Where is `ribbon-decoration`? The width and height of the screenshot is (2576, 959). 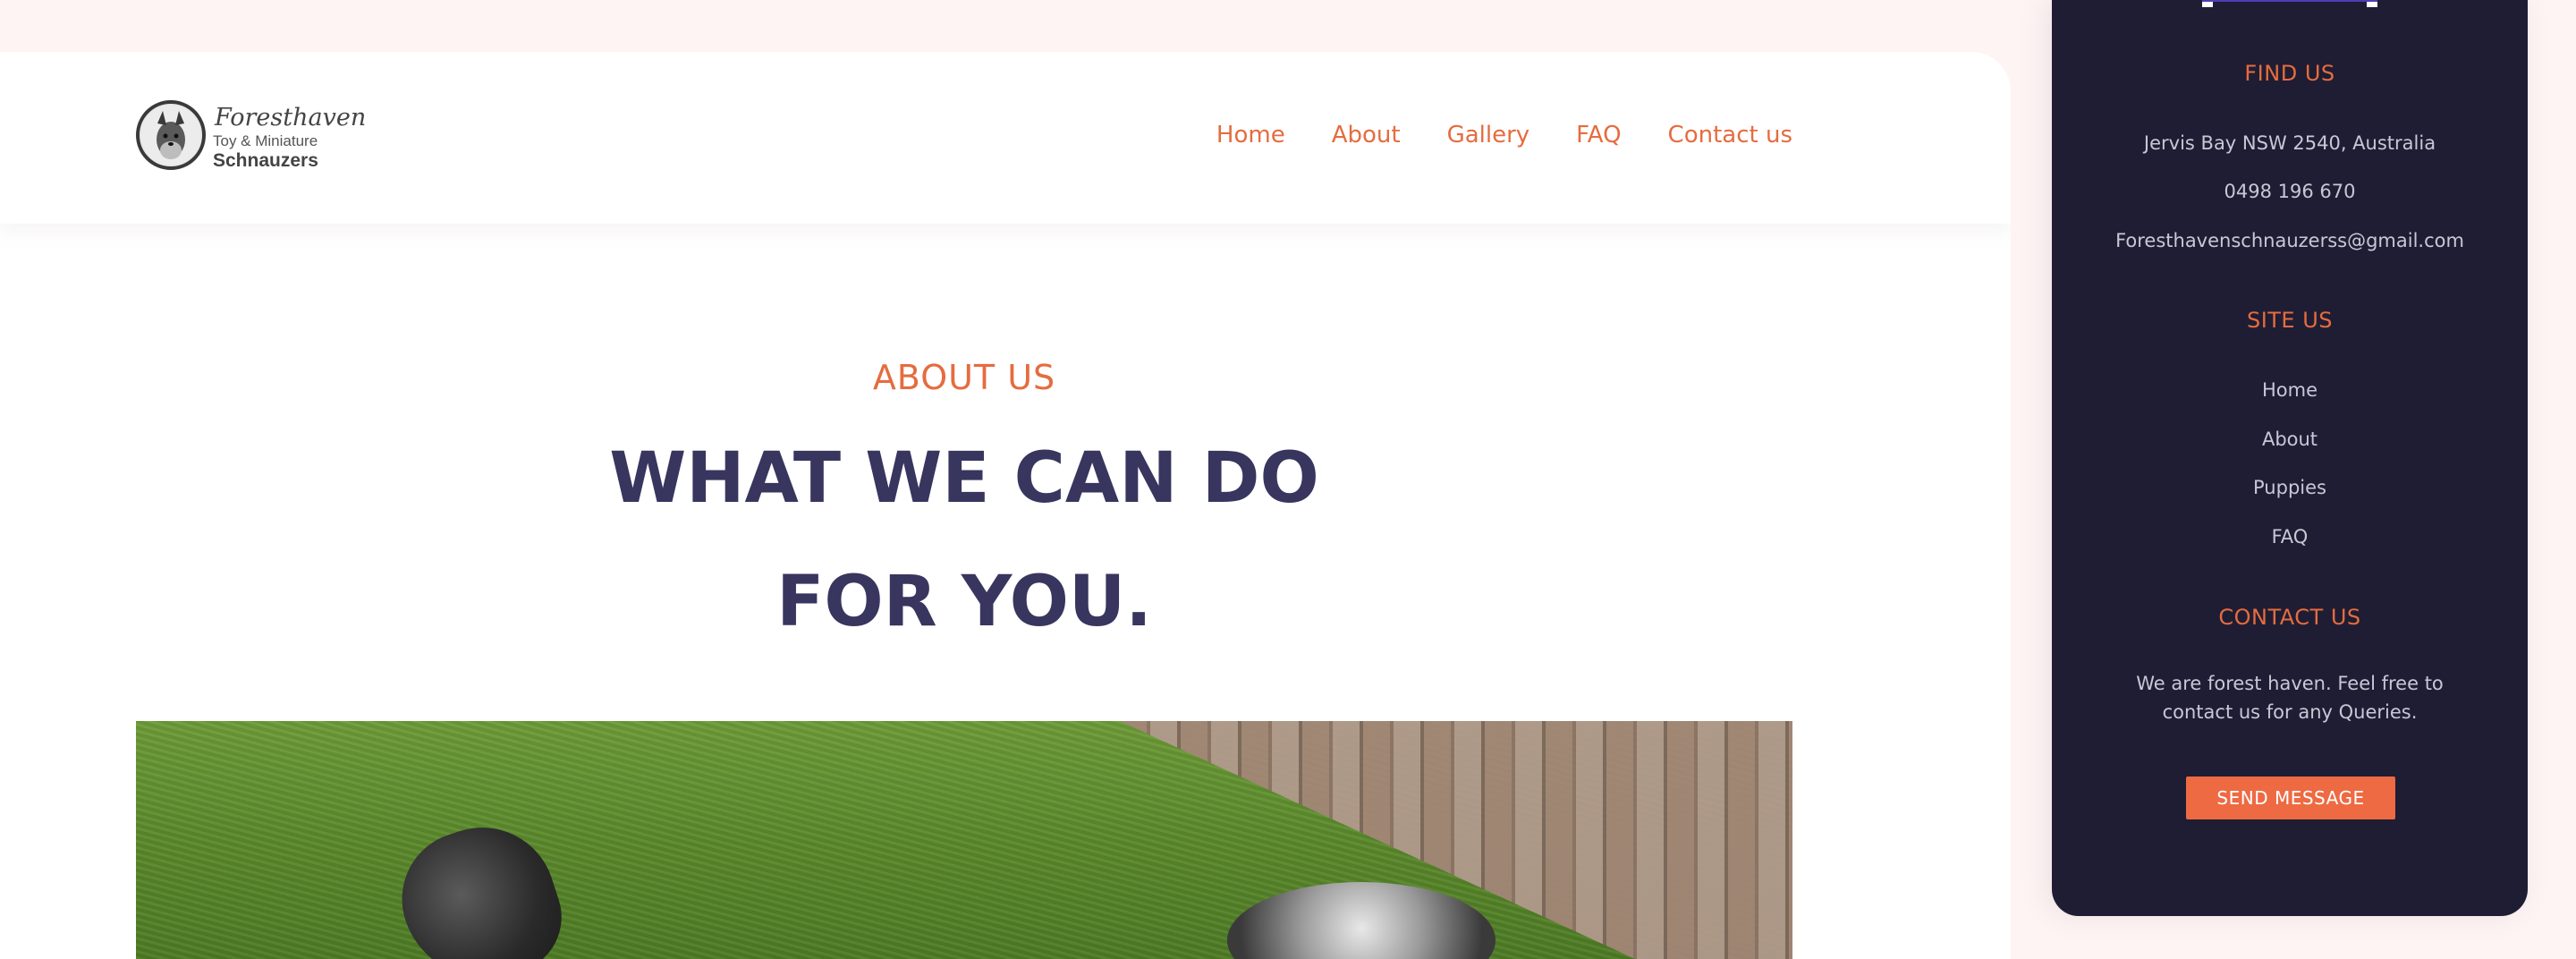
ribbon-decoration is located at coordinates (2289, 3).